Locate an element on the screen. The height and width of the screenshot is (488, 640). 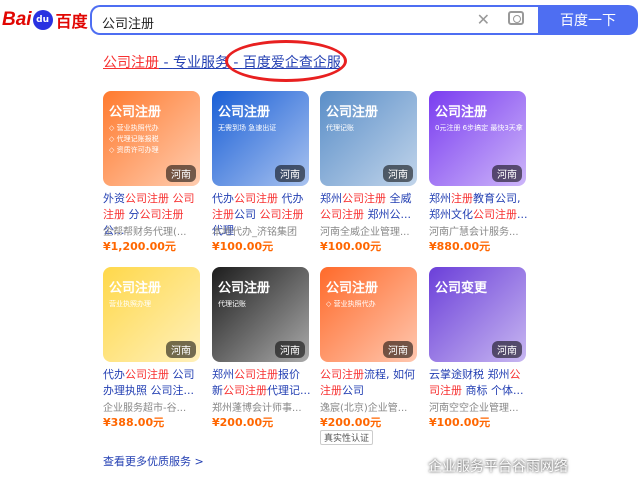
product-price: ¥388.00元 is located at coordinates (134, 422).